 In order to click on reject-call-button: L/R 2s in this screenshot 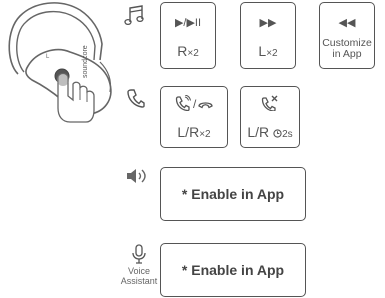, I will do `click(270, 117)`.